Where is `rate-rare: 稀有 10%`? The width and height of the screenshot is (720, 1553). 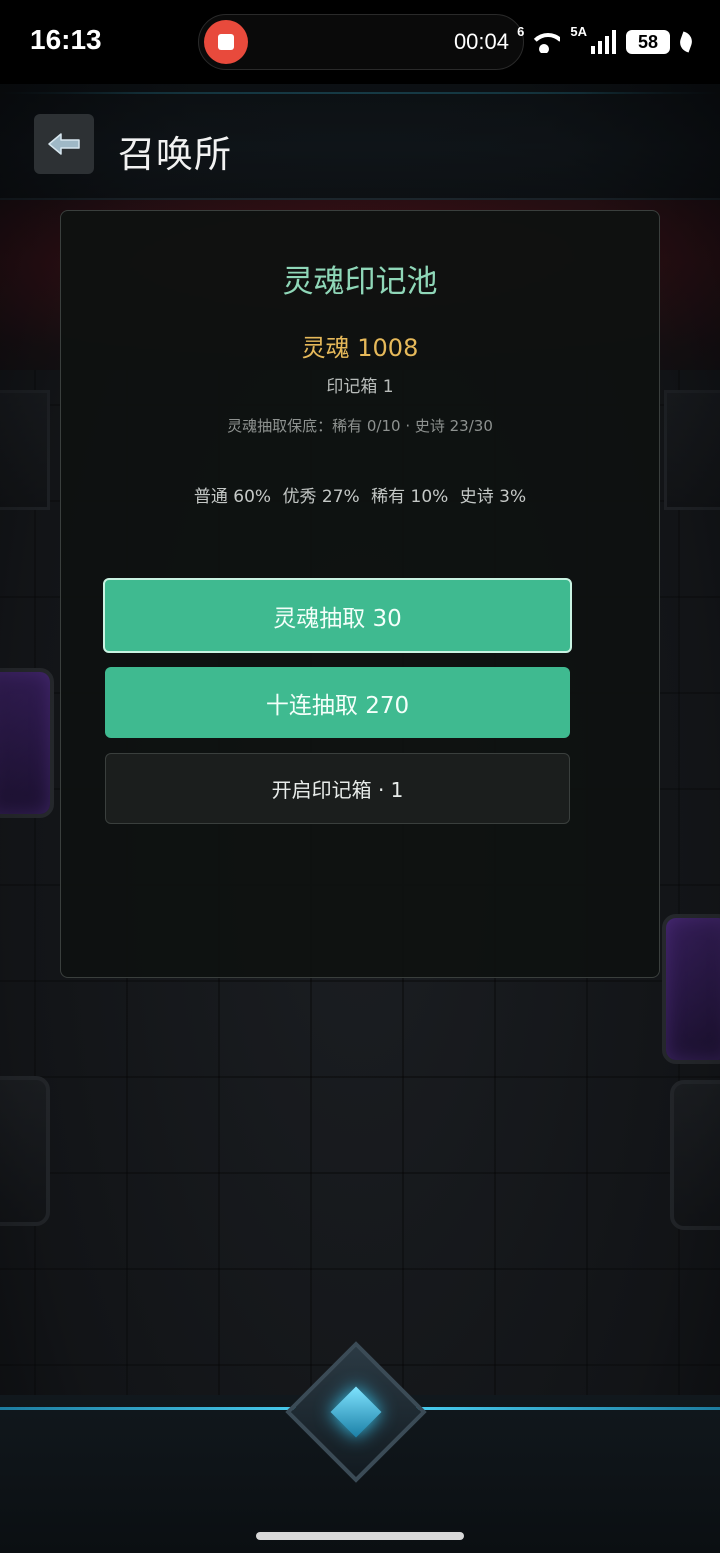 rate-rare: 稀有 10% is located at coordinates (410, 497).